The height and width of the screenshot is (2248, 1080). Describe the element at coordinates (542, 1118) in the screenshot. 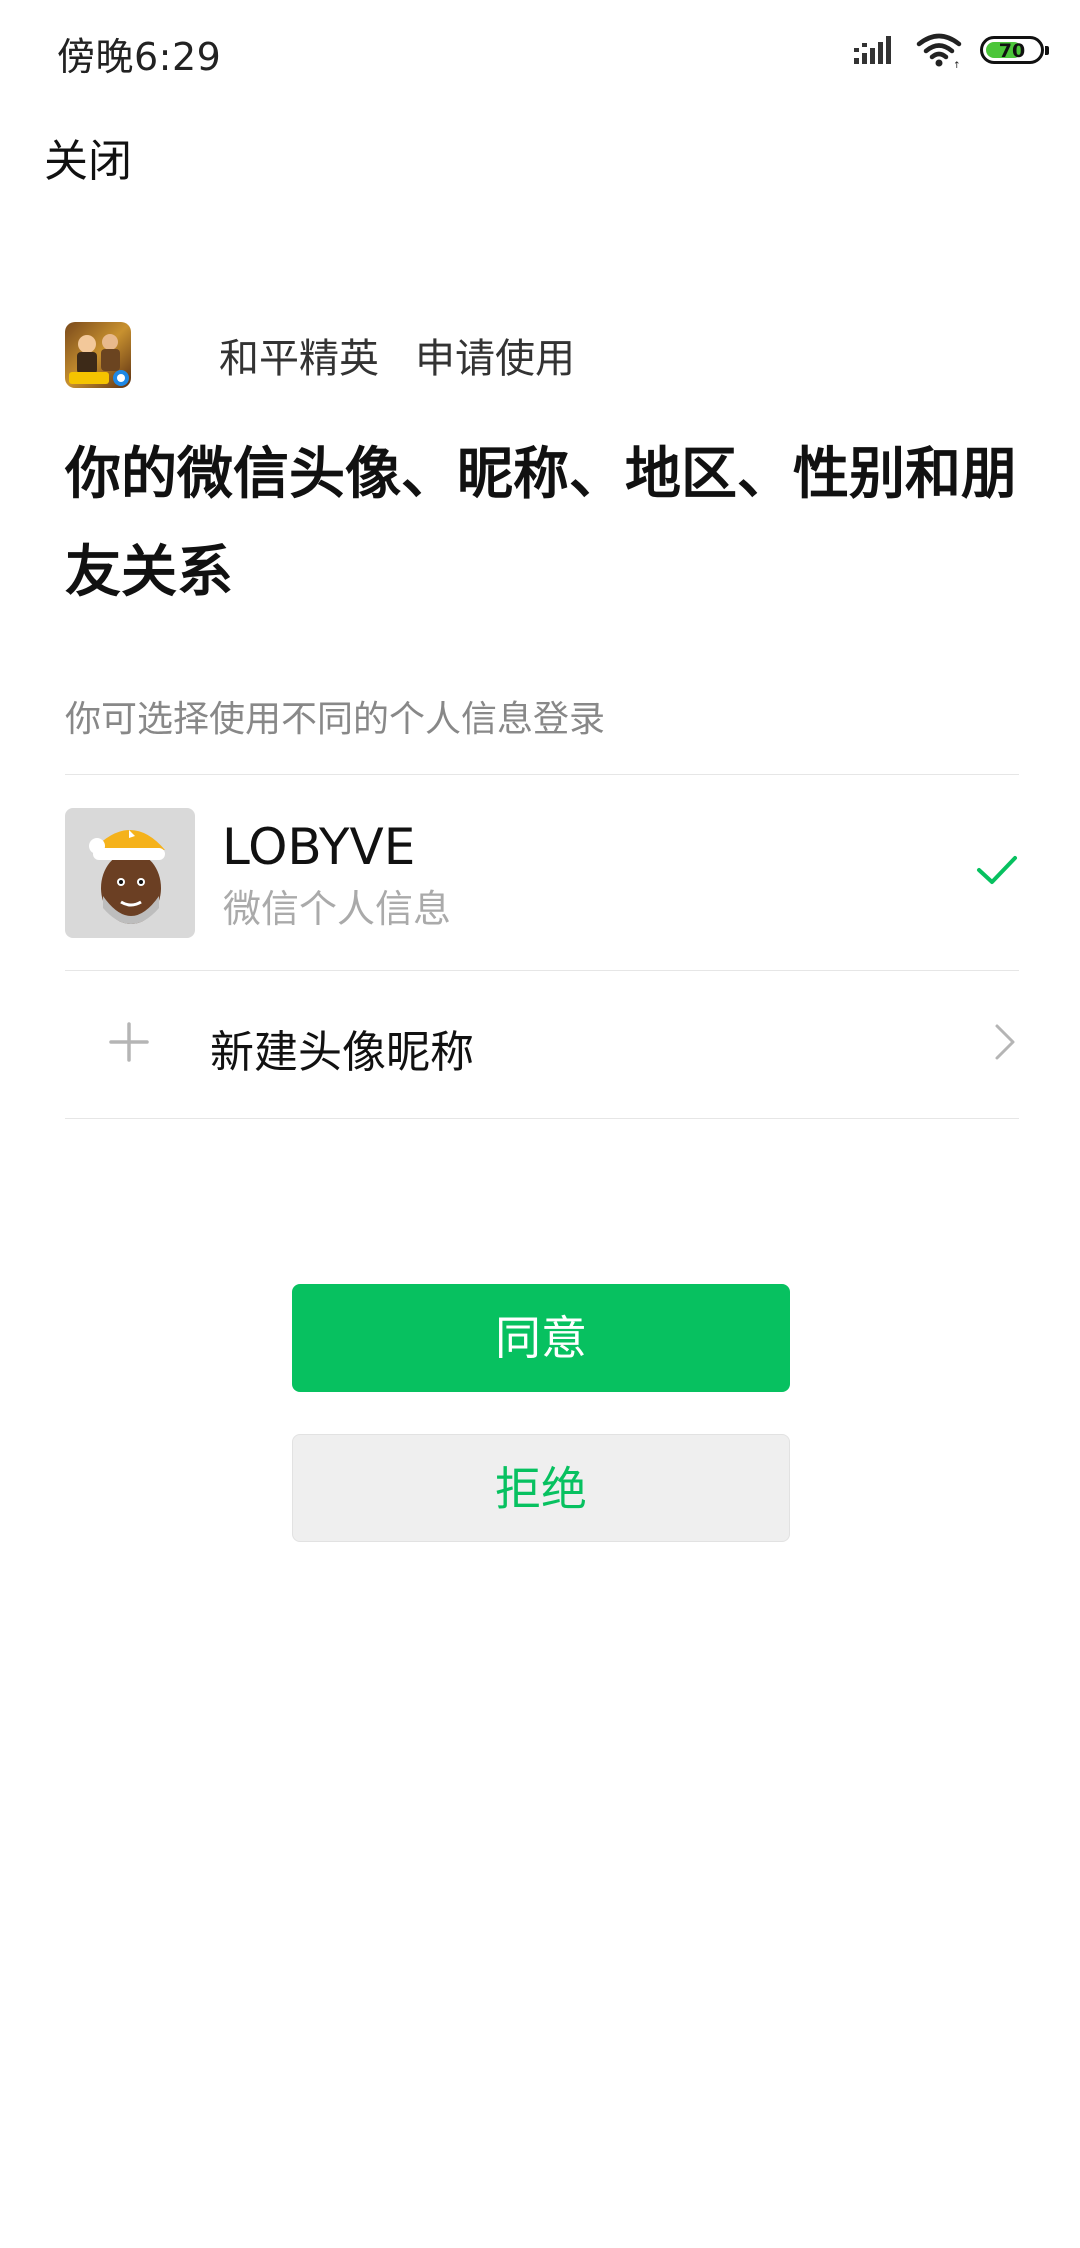

I see `divider` at that location.